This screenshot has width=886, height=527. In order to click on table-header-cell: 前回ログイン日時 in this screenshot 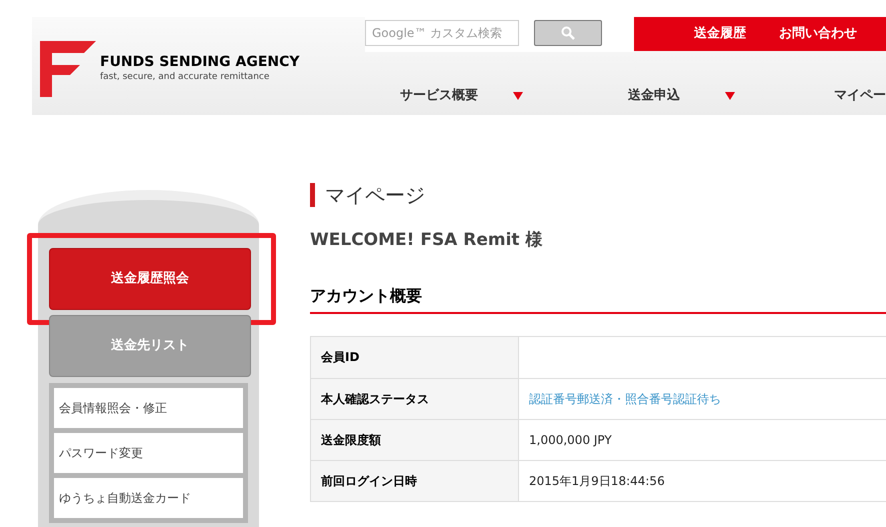, I will do `click(415, 480)`.